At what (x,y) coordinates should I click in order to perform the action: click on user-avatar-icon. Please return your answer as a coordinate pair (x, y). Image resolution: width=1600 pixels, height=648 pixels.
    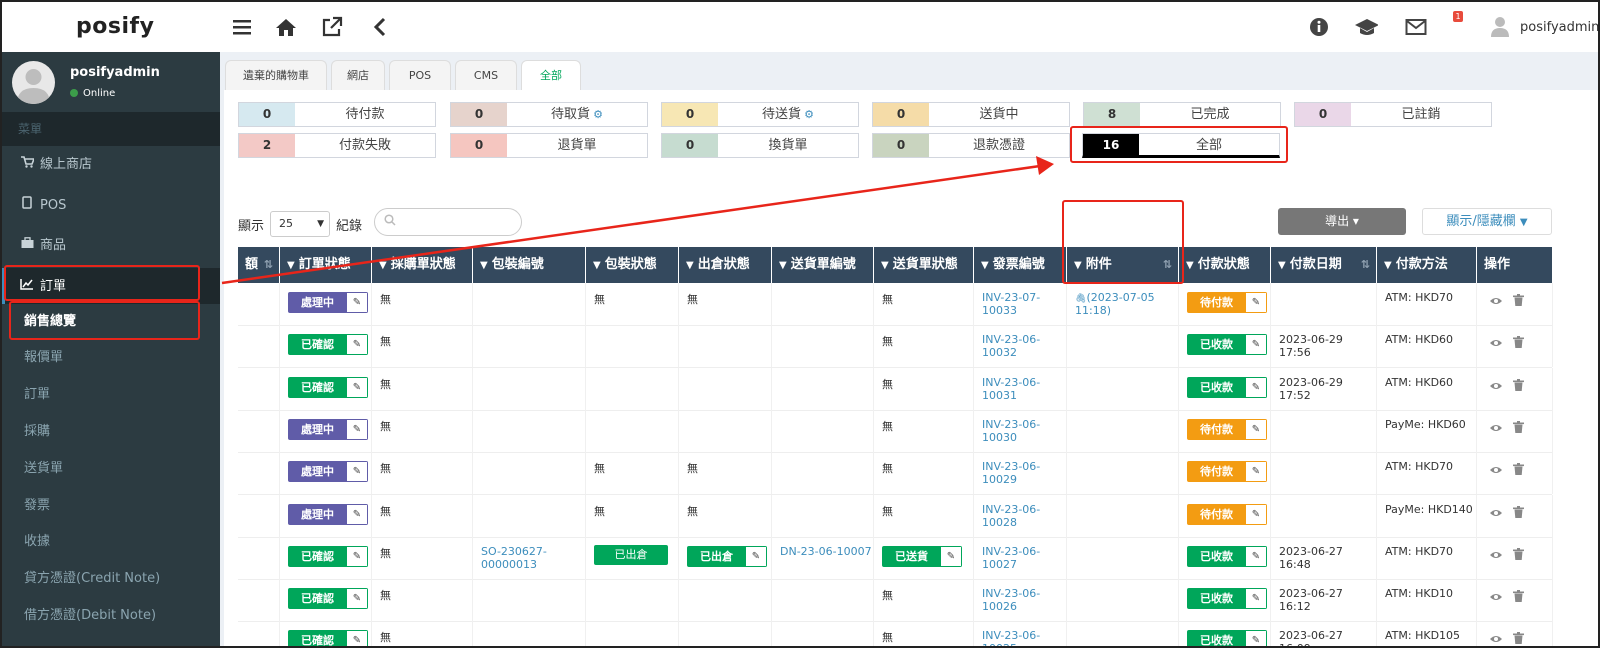
    Looking at the image, I should click on (1500, 27).